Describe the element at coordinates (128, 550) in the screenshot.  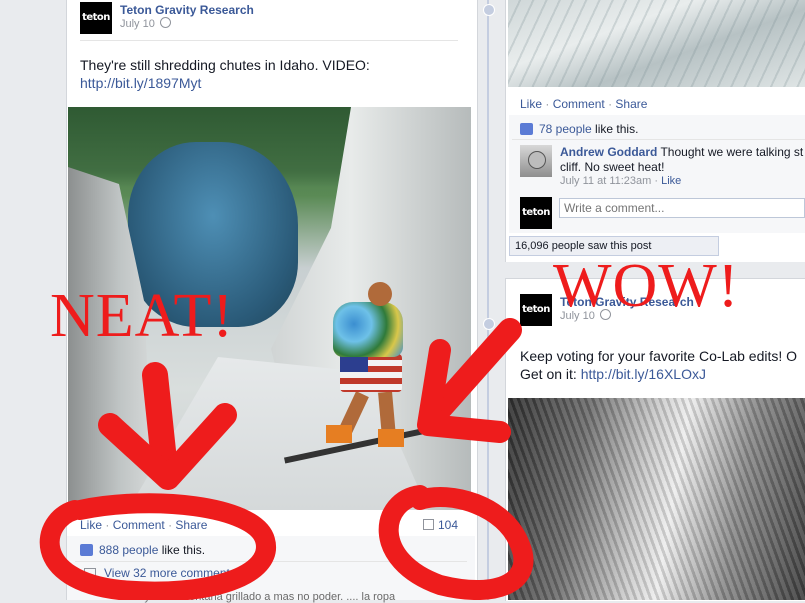
I see `likes-count-link: 888 people` at that location.